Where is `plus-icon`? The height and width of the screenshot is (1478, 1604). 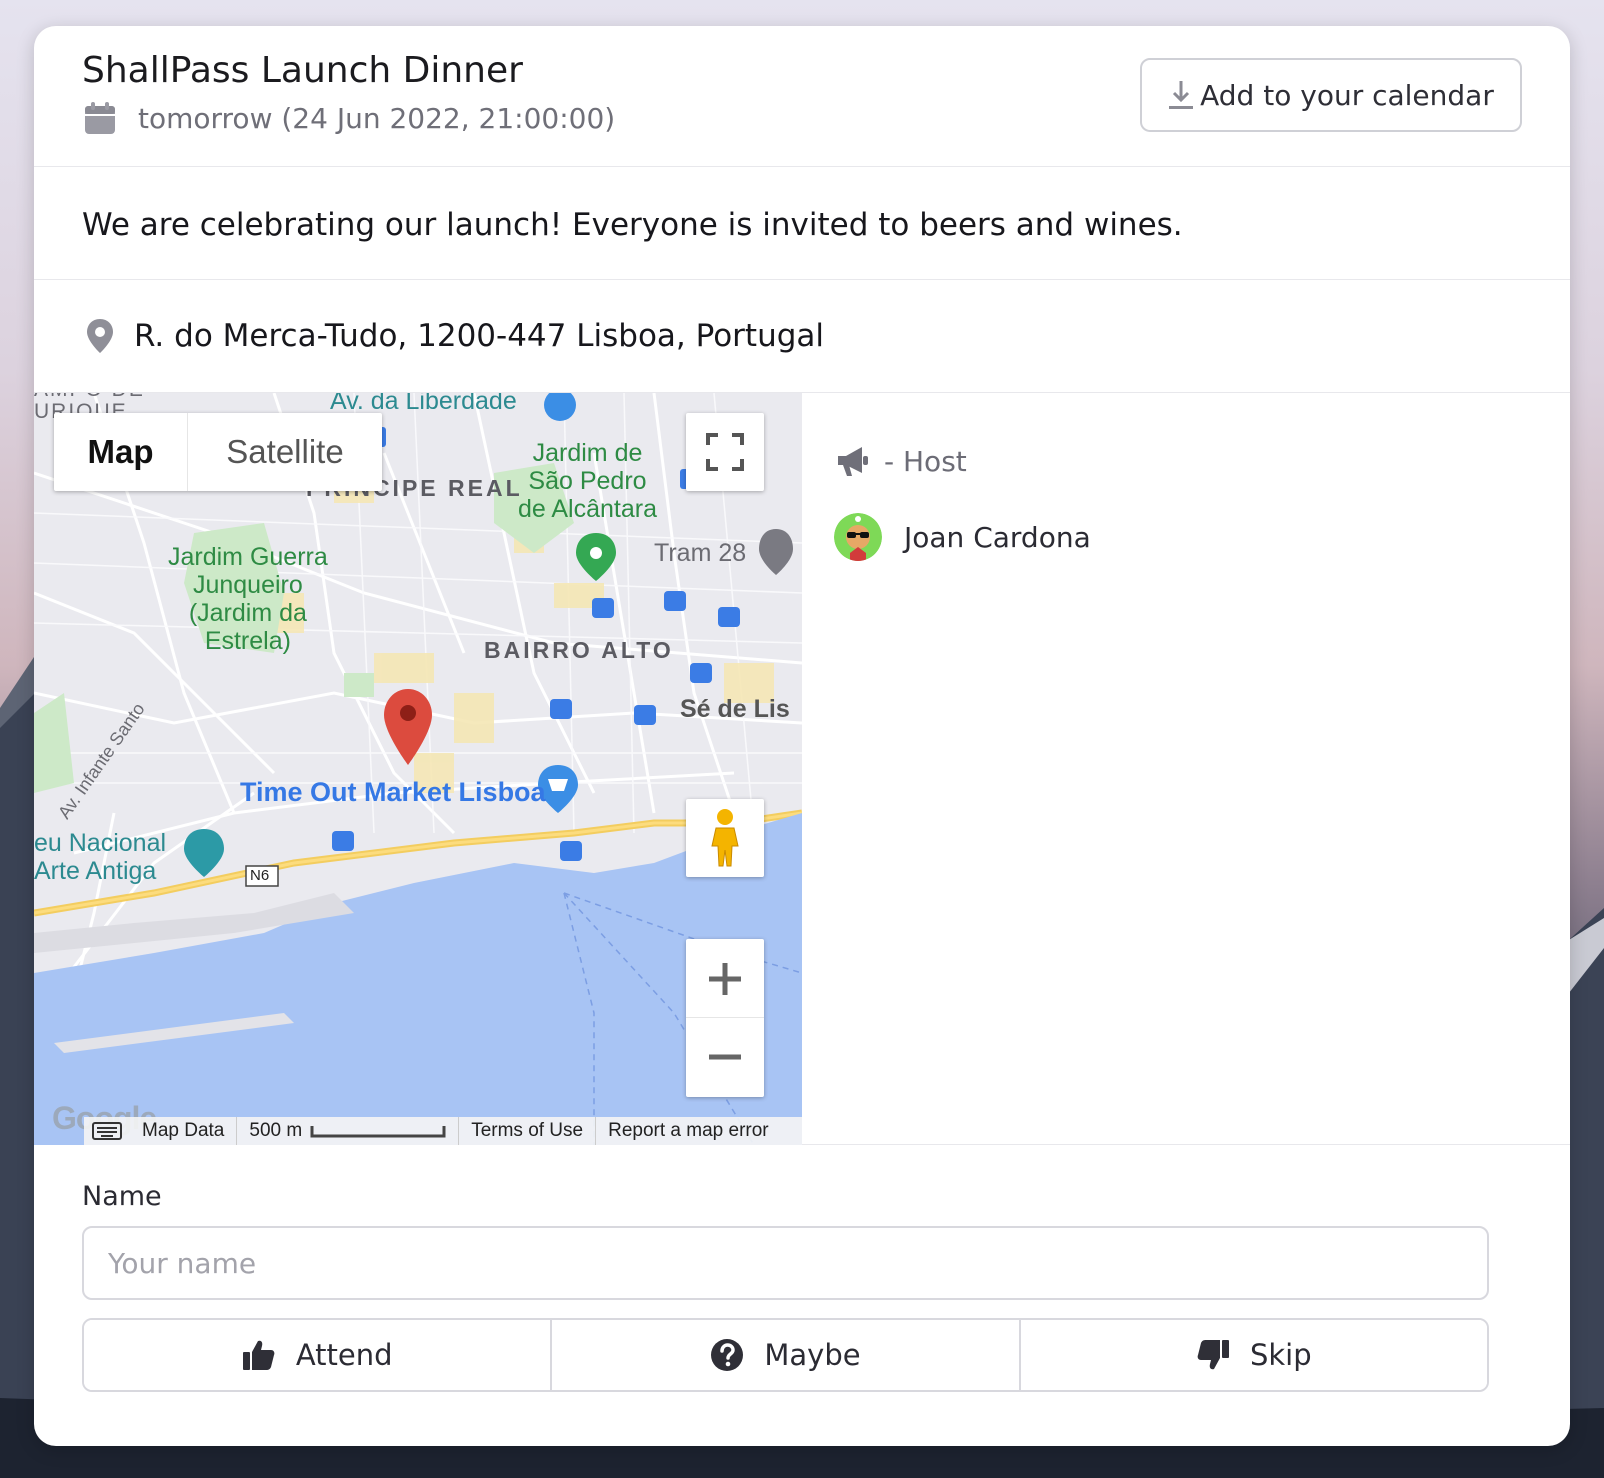 plus-icon is located at coordinates (725, 978).